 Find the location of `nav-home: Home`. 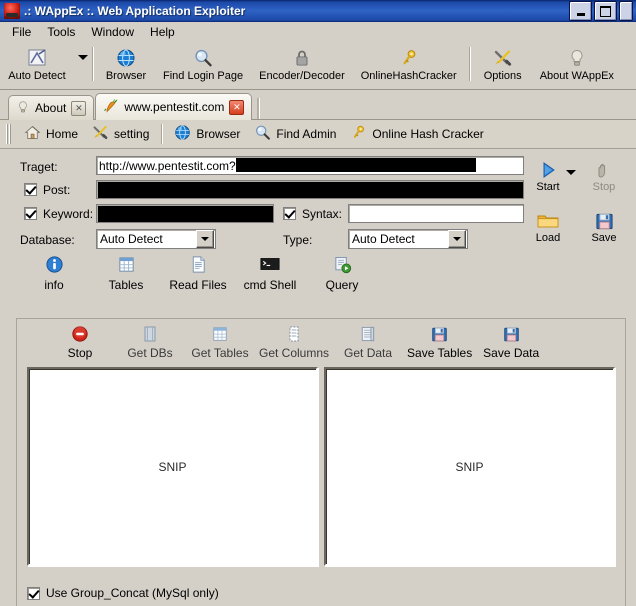

nav-home: Home is located at coordinates (51, 134).